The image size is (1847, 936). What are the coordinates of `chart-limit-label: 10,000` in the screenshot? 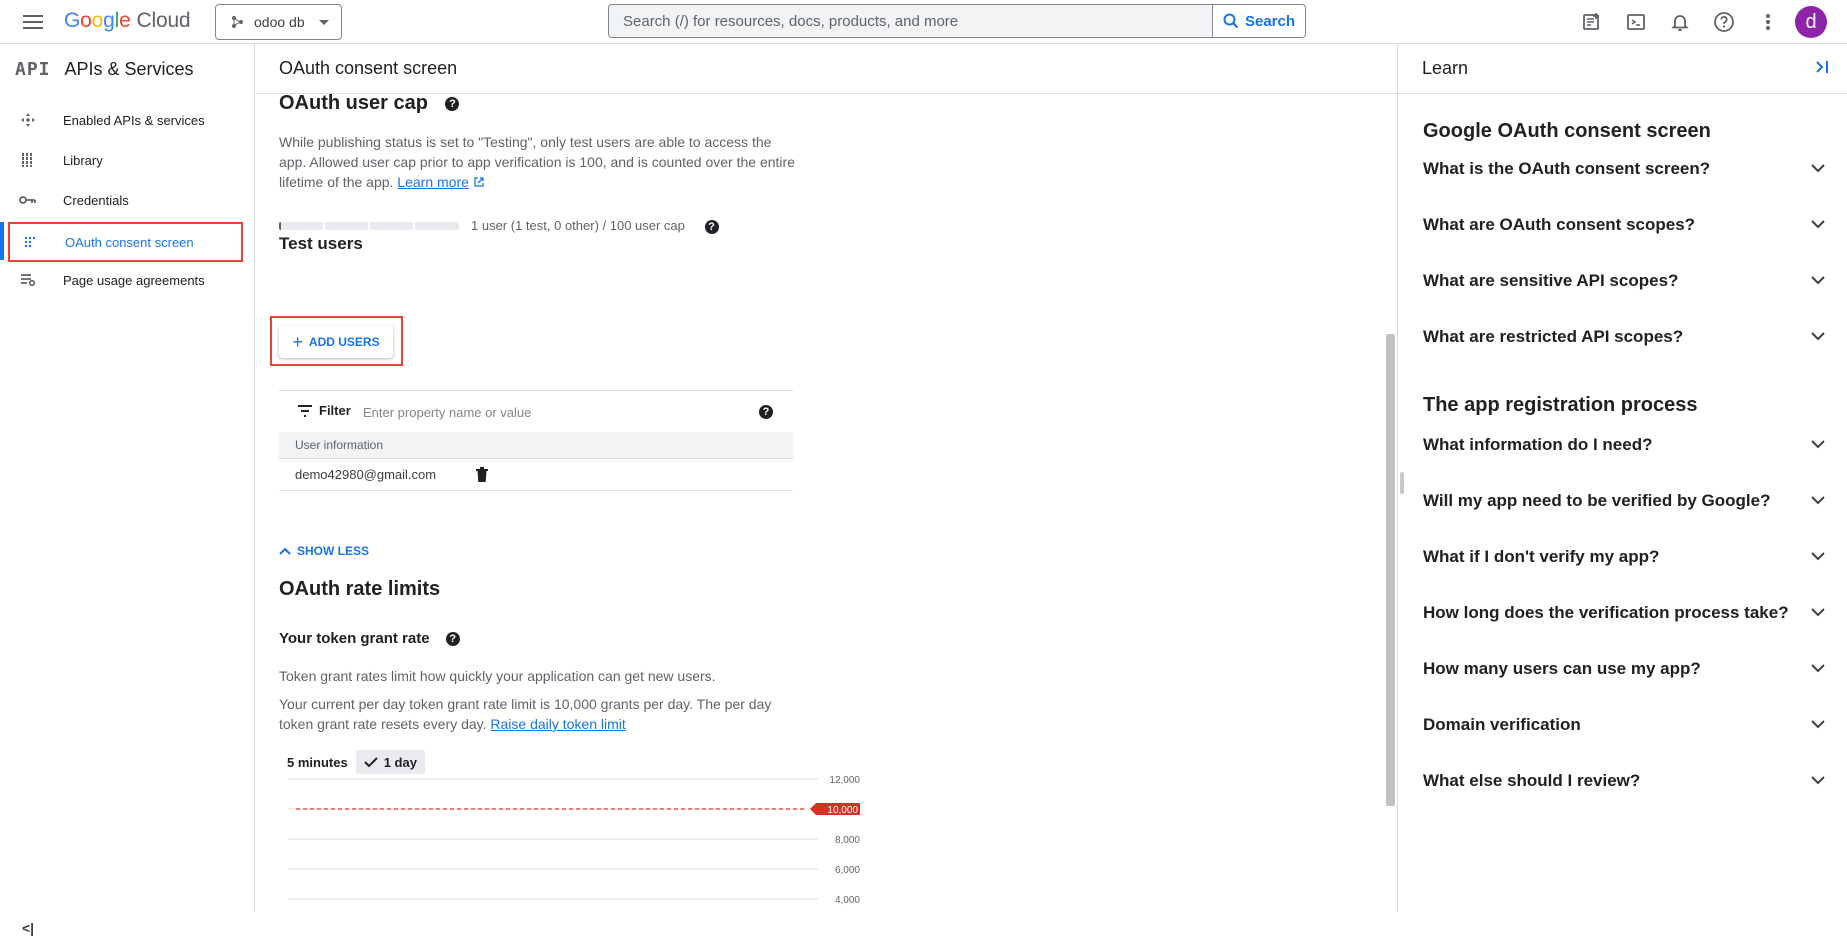 It's located at (842, 810).